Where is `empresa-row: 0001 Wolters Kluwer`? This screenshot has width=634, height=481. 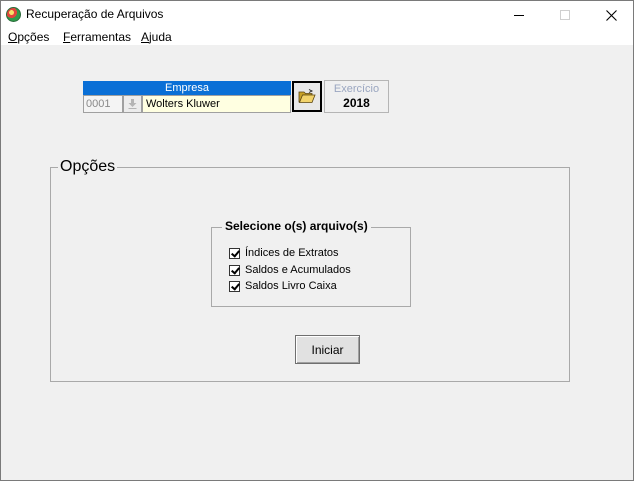 empresa-row: 0001 Wolters Kluwer is located at coordinates (187, 104).